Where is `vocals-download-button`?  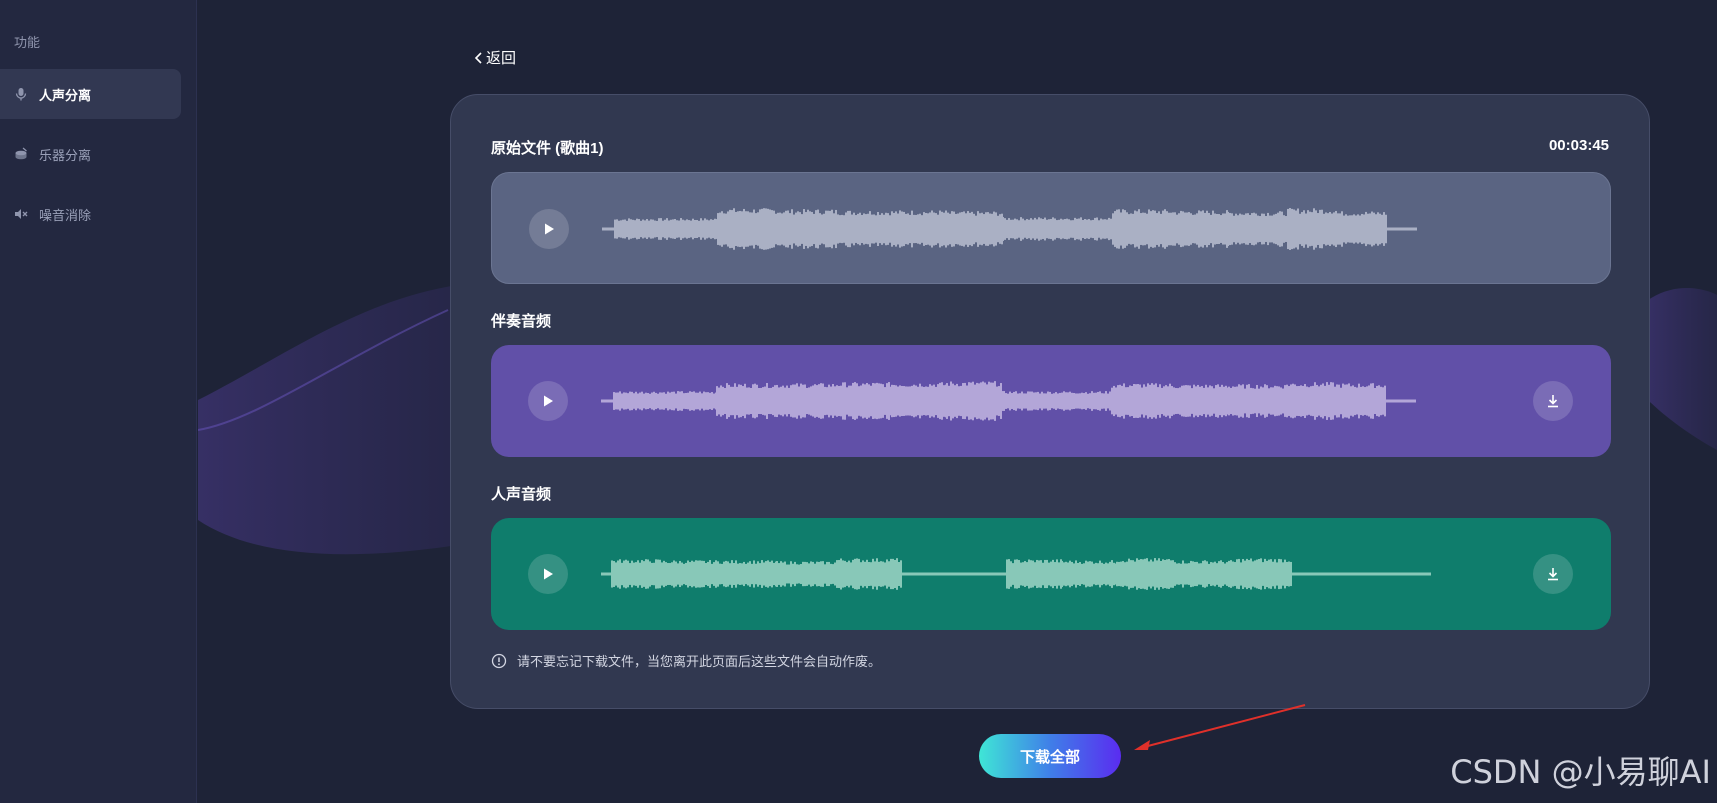 vocals-download-button is located at coordinates (1553, 574).